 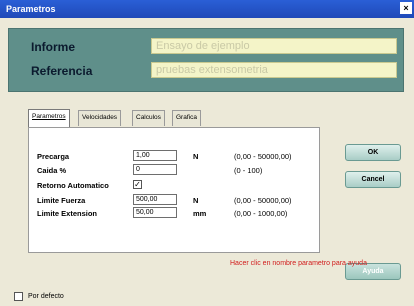 I want to click on limite-fuerza-unit: N, so click(x=196, y=200).